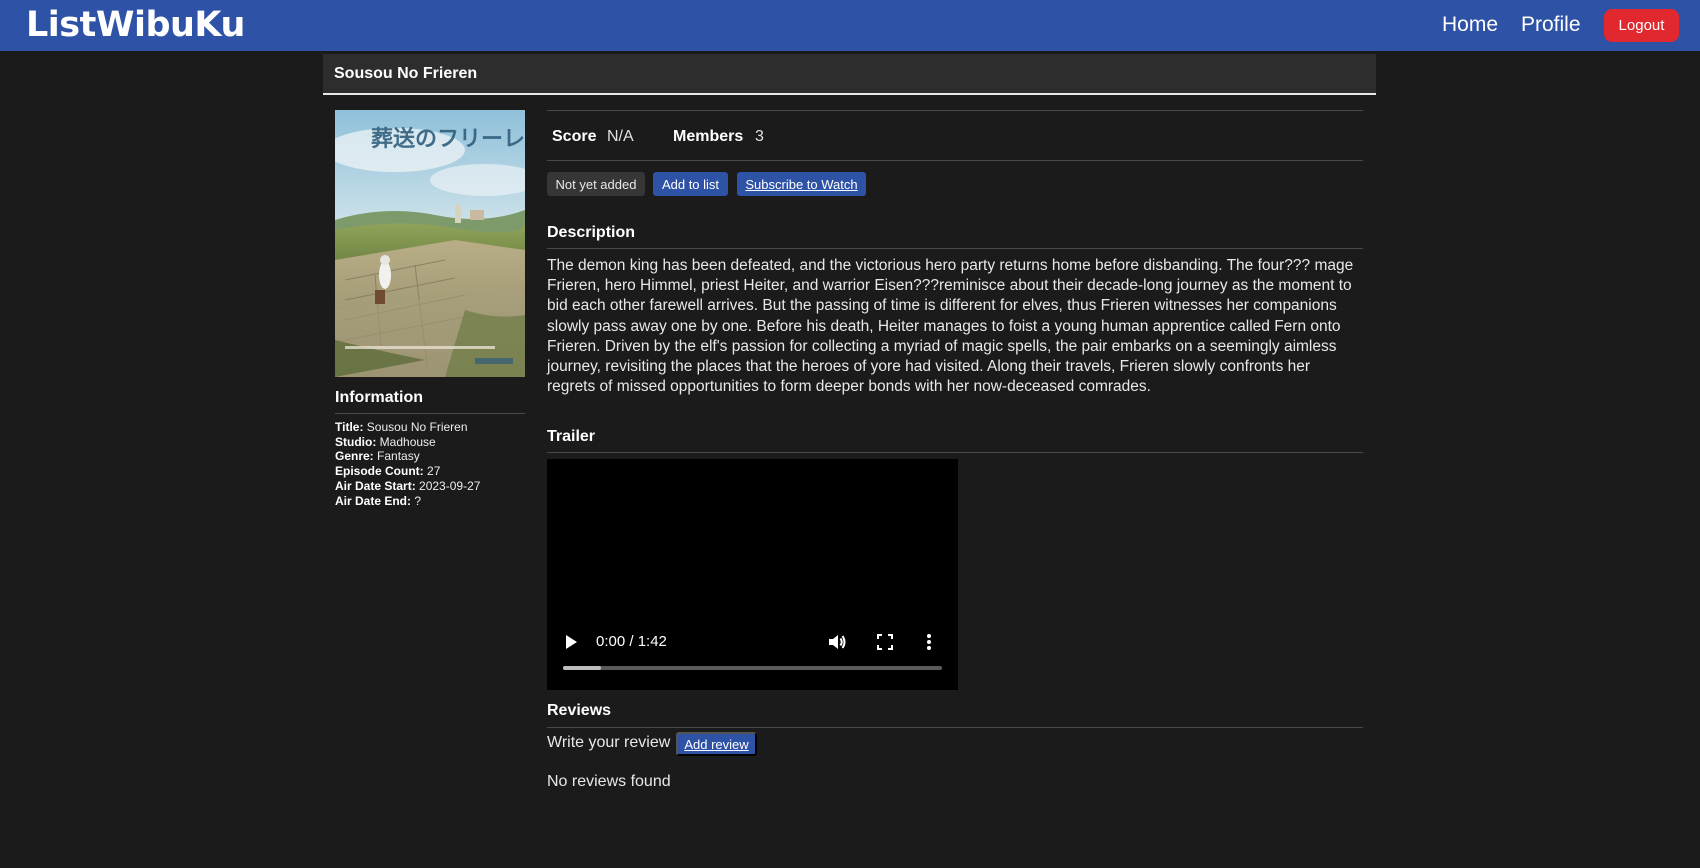  I want to click on info-row-air-date-start: Air Date Start: 2023-09-27, so click(408, 485).